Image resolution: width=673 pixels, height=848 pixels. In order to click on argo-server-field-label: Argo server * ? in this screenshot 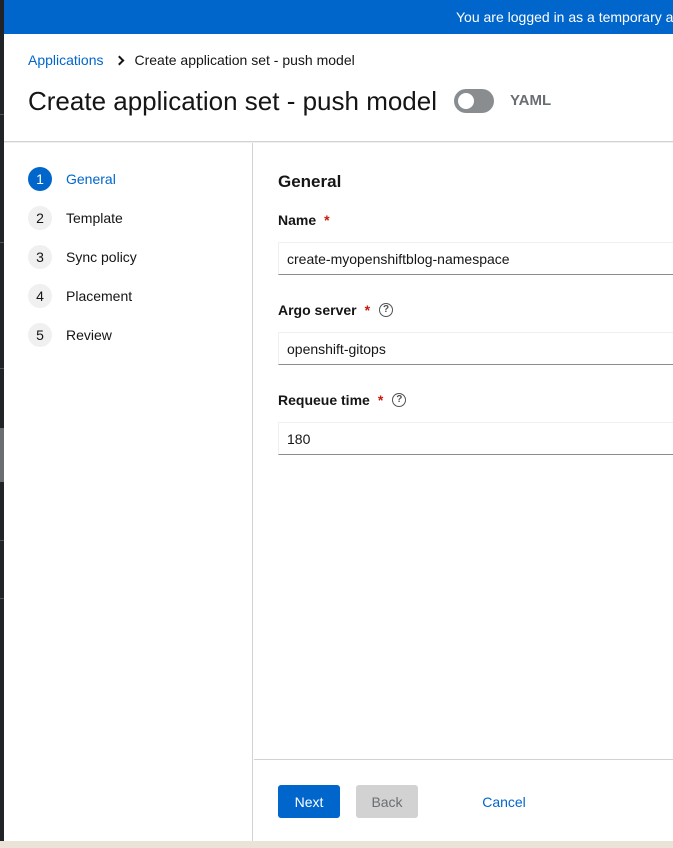, I will do `click(336, 310)`.